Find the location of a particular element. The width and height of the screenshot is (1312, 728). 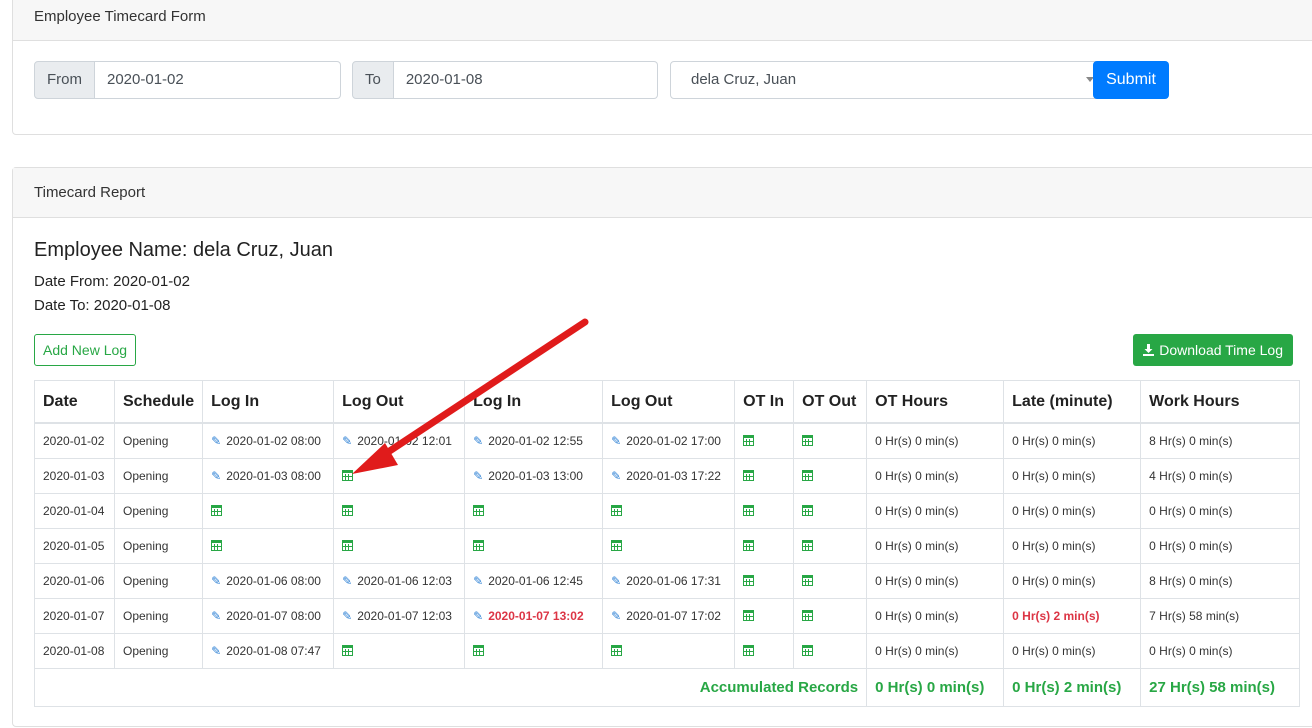

col-ot-in: OT In is located at coordinates (764, 402).